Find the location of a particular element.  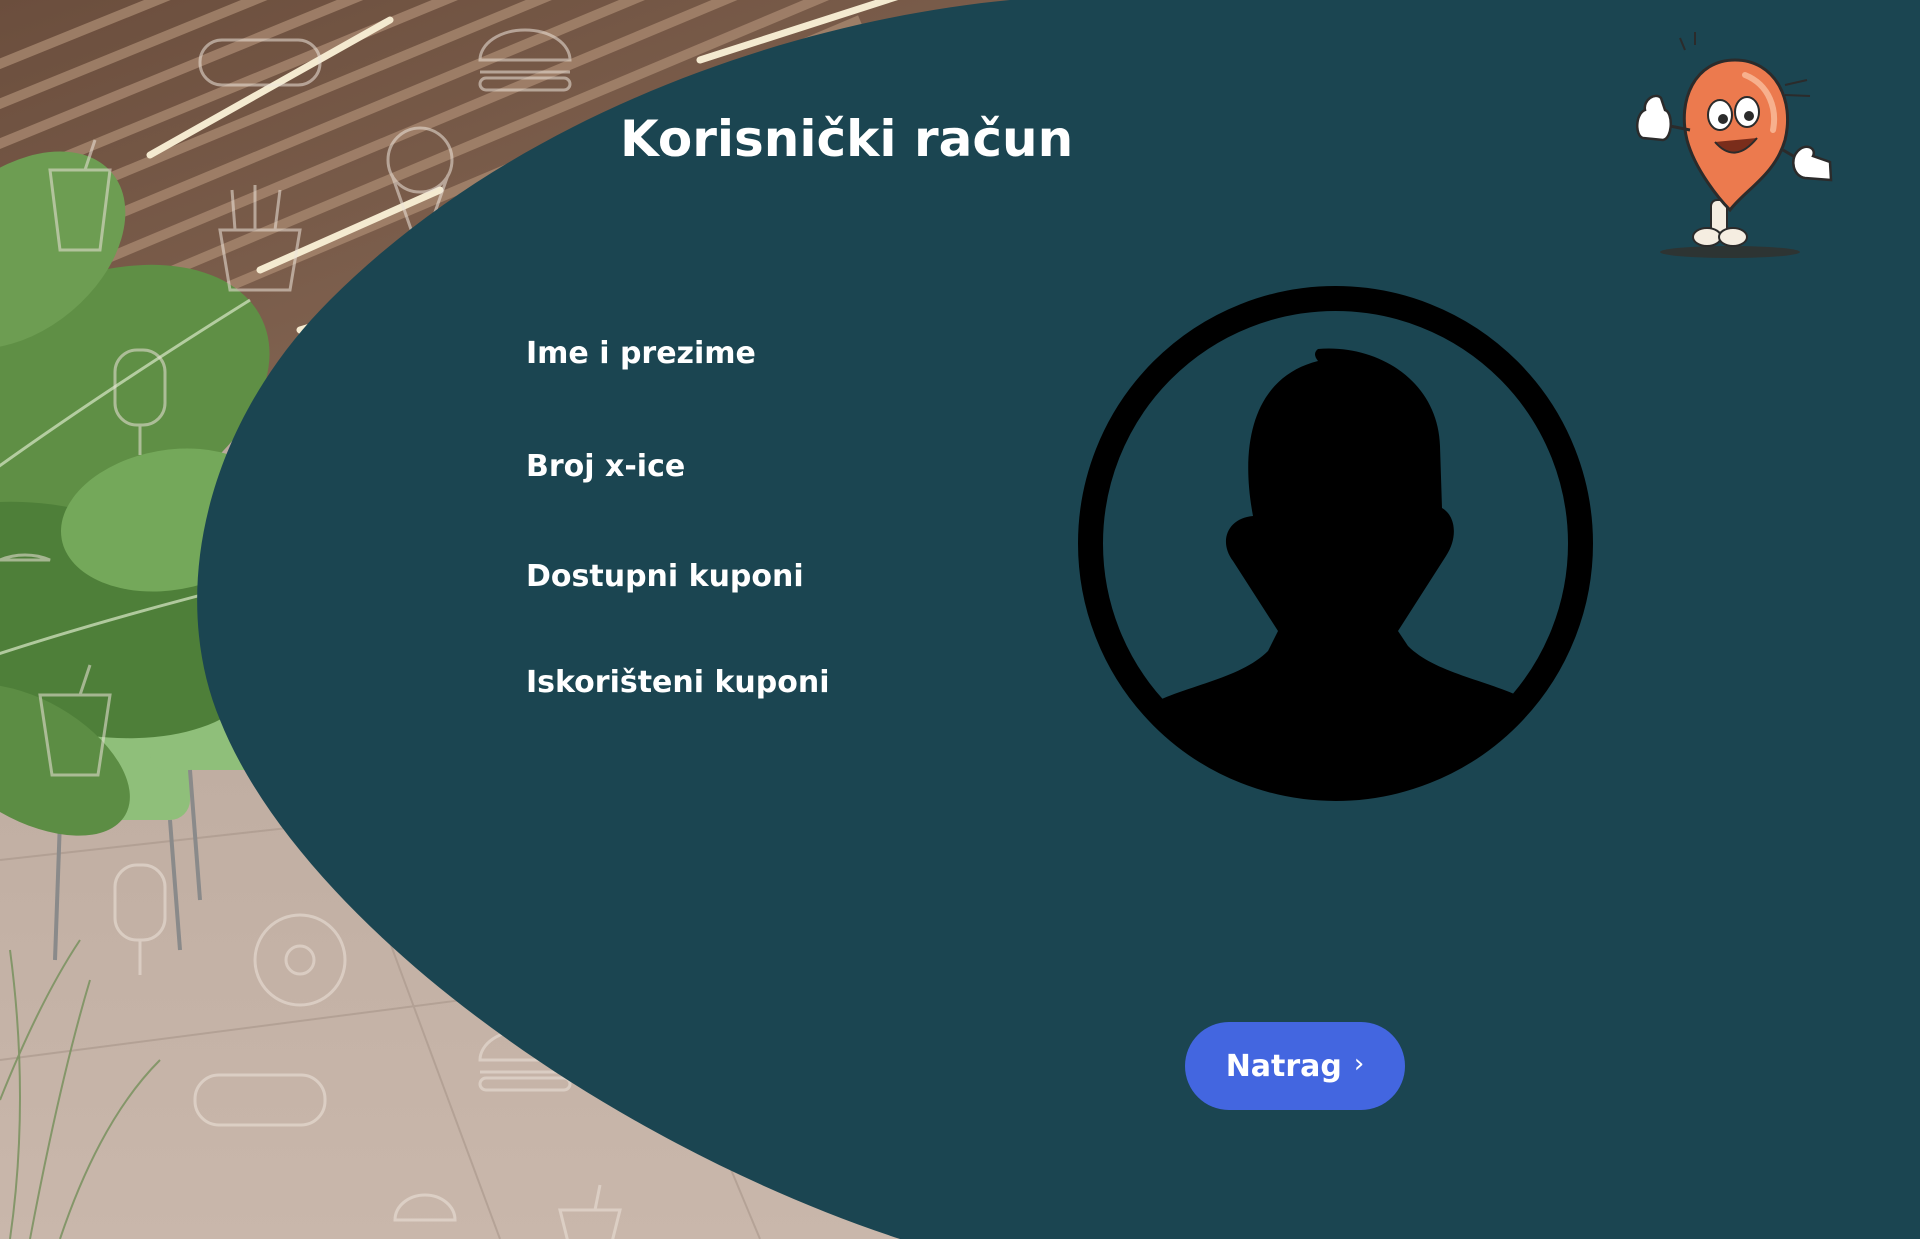

card-number-label: Broj x-ice is located at coordinates (606, 466).